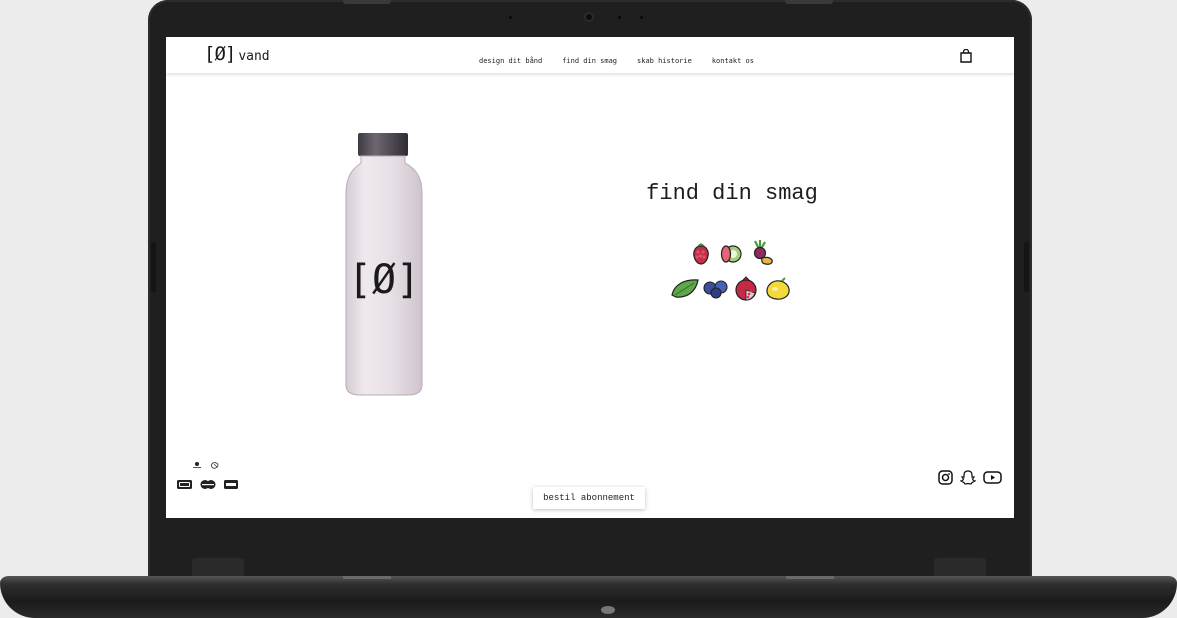 Image resolution: width=1177 pixels, height=618 pixels. Describe the element at coordinates (992, 479) in the screenshot. I see `youtube-icon` at that location.